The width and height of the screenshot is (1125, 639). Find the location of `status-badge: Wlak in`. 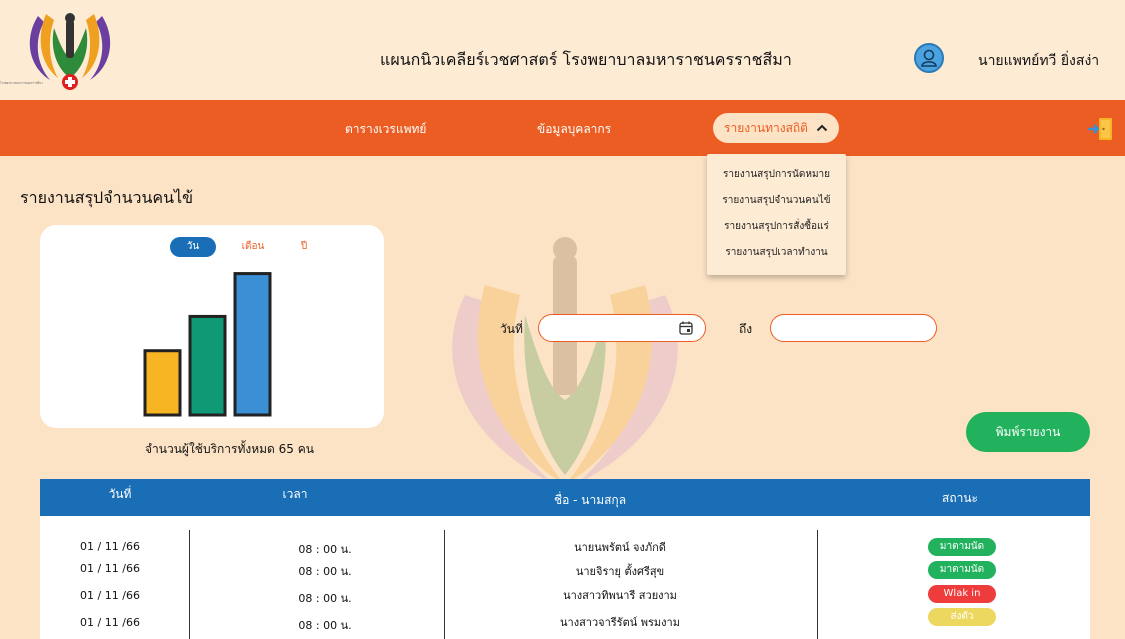

status-badge: Wlak in is located at coordinates (962, 594).